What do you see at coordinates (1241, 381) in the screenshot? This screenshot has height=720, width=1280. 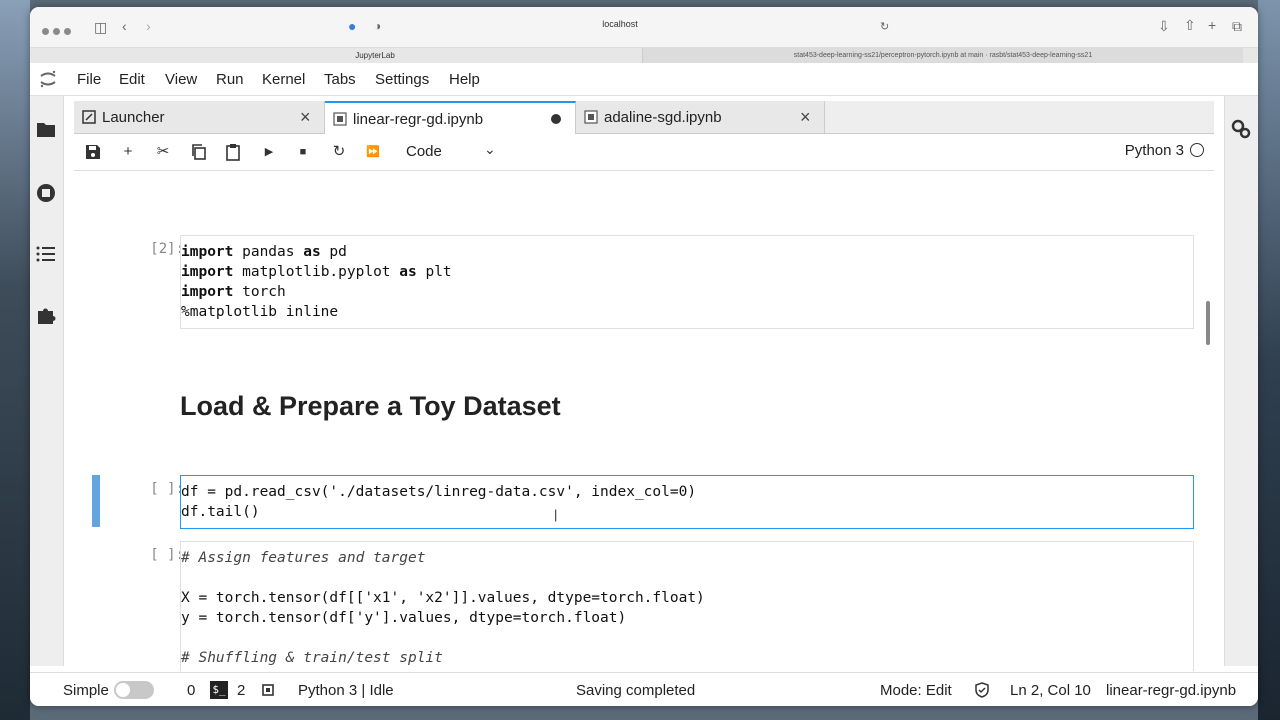 I see `right-sidebar` at bounding box center [1241, 381].